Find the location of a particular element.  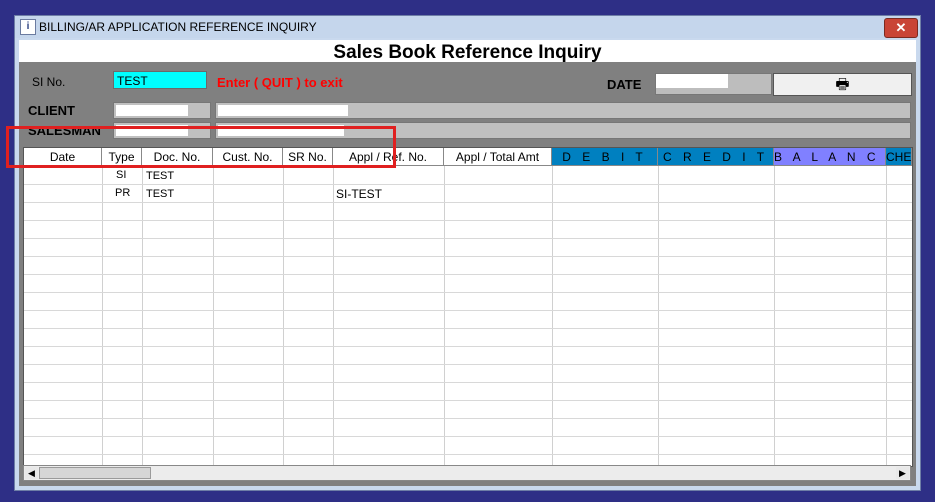

highlight-box is located at coordinates (201, 147).